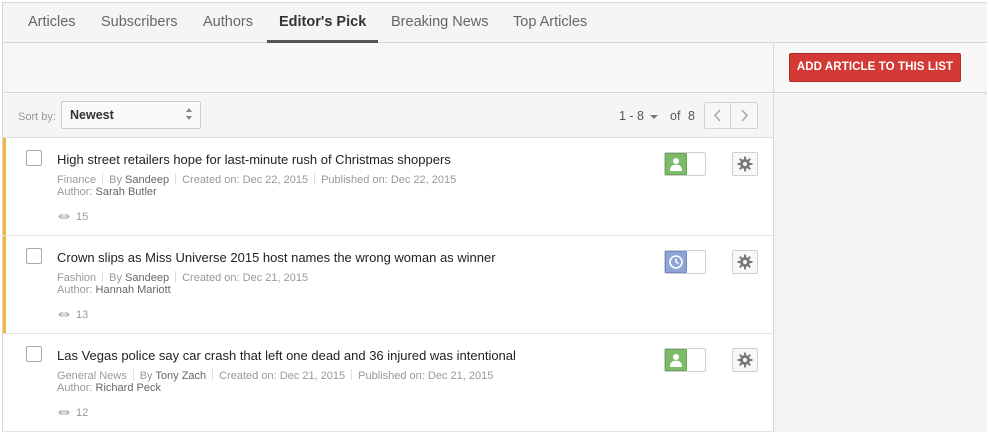  What do you see at coordinates (675, 116) in the screenshot?
I see `pager-of-label: of` at bounding box center [675, 116].